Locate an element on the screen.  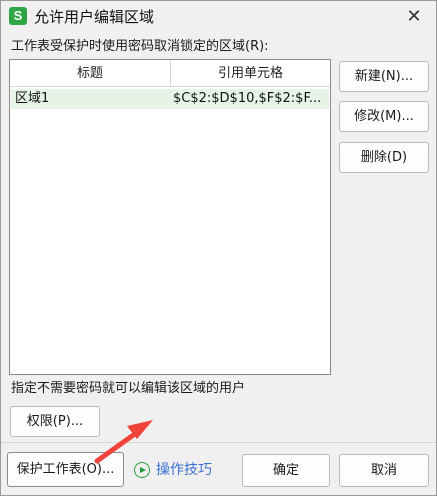
ok-button: 确定 is located at coordinates (286, 470).